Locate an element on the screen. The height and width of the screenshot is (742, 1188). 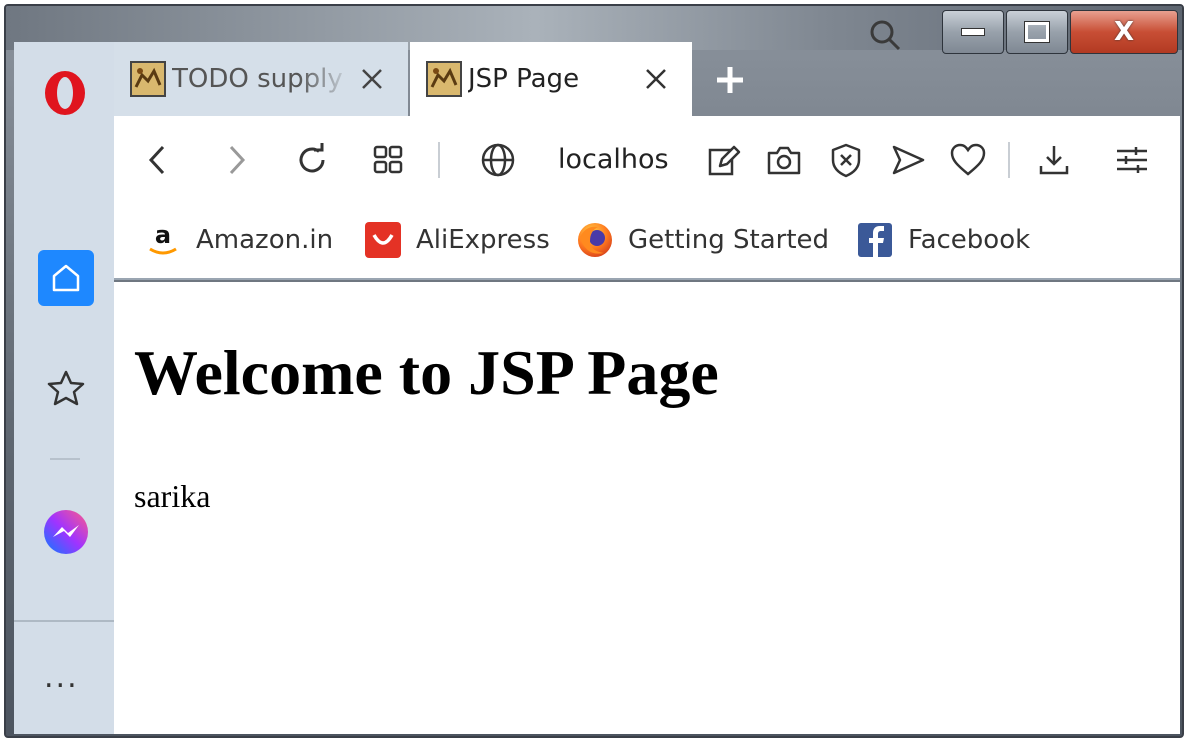
home-button is located at coordinates (66, 278).